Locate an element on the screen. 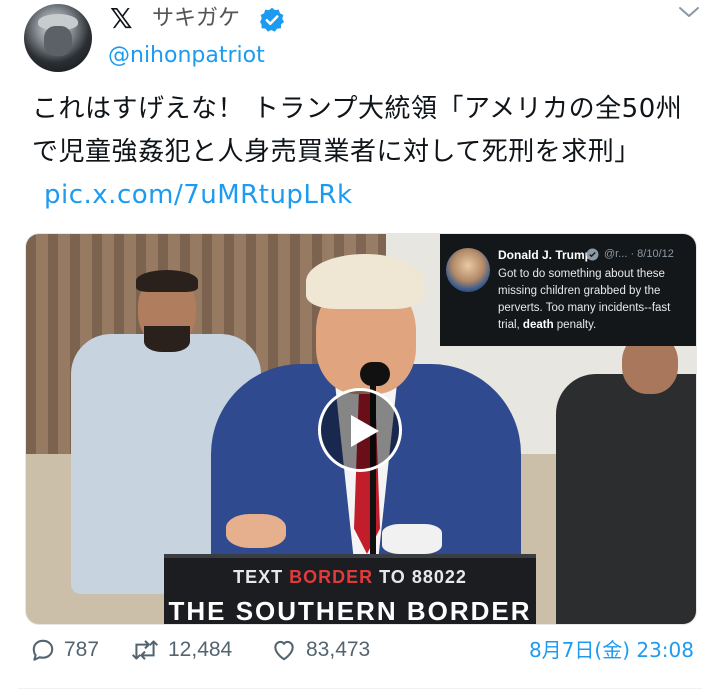  reply-icon is located at coordinates (43, 650).